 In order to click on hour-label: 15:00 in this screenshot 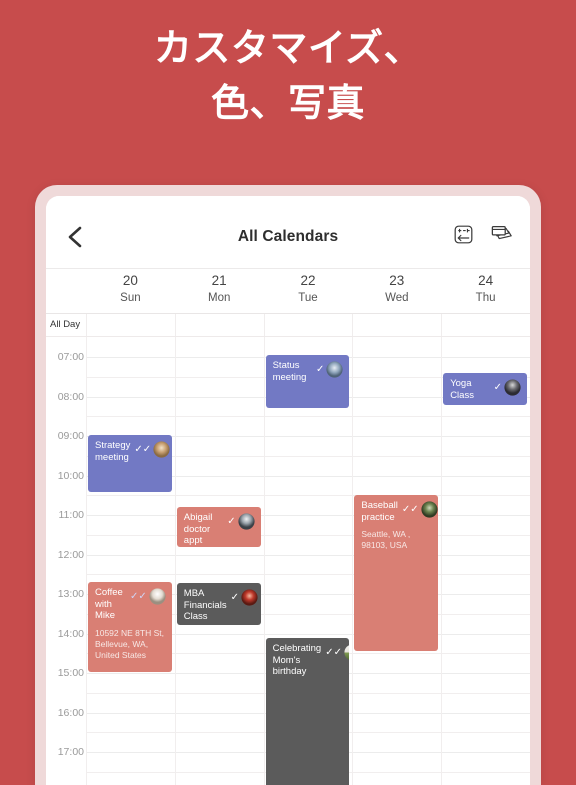, I will do `click(70, 673)`.